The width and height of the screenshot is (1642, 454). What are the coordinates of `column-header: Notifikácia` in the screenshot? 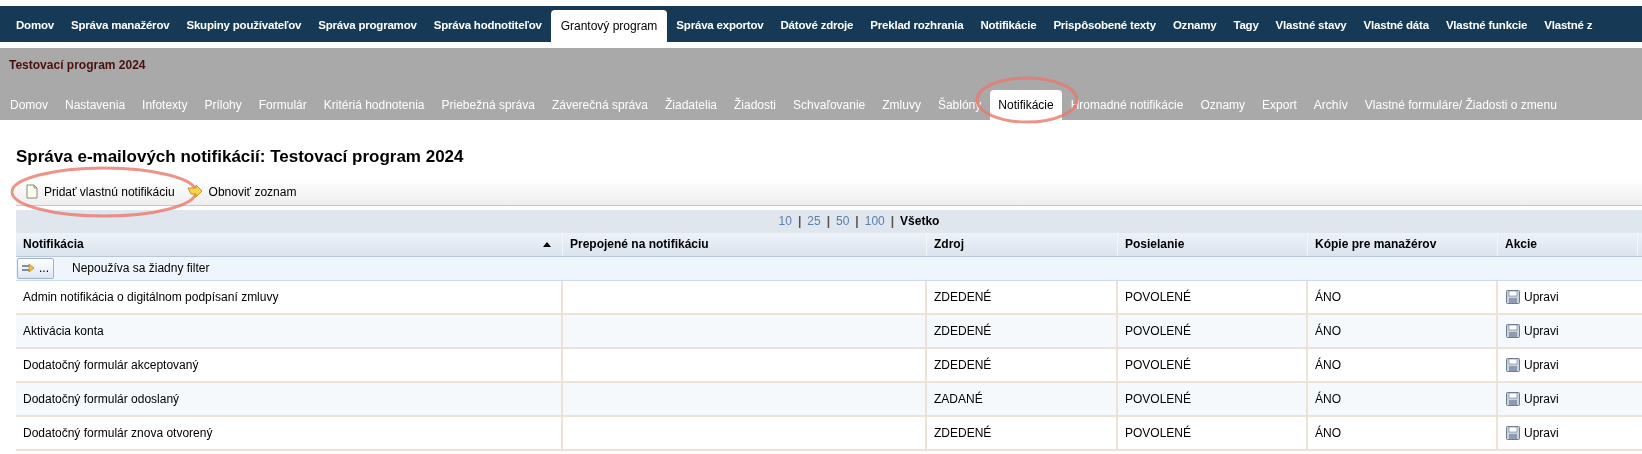 It's located at (289, 244).